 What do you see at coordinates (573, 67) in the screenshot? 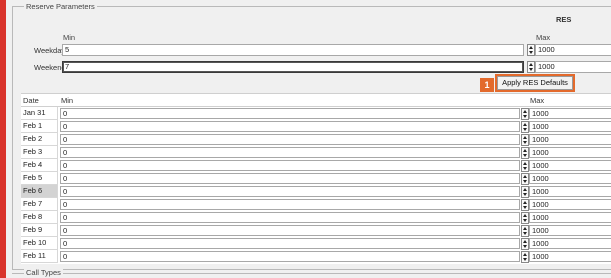
I see `weekend-max-input: 1000` at bounding box center [573, 67].